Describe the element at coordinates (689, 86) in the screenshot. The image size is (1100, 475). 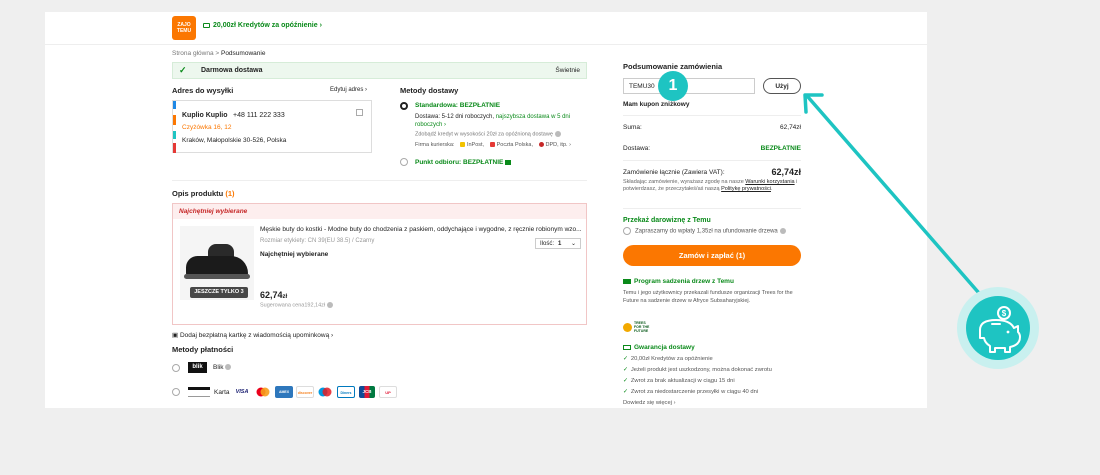
I see `coupon-input` at that location.